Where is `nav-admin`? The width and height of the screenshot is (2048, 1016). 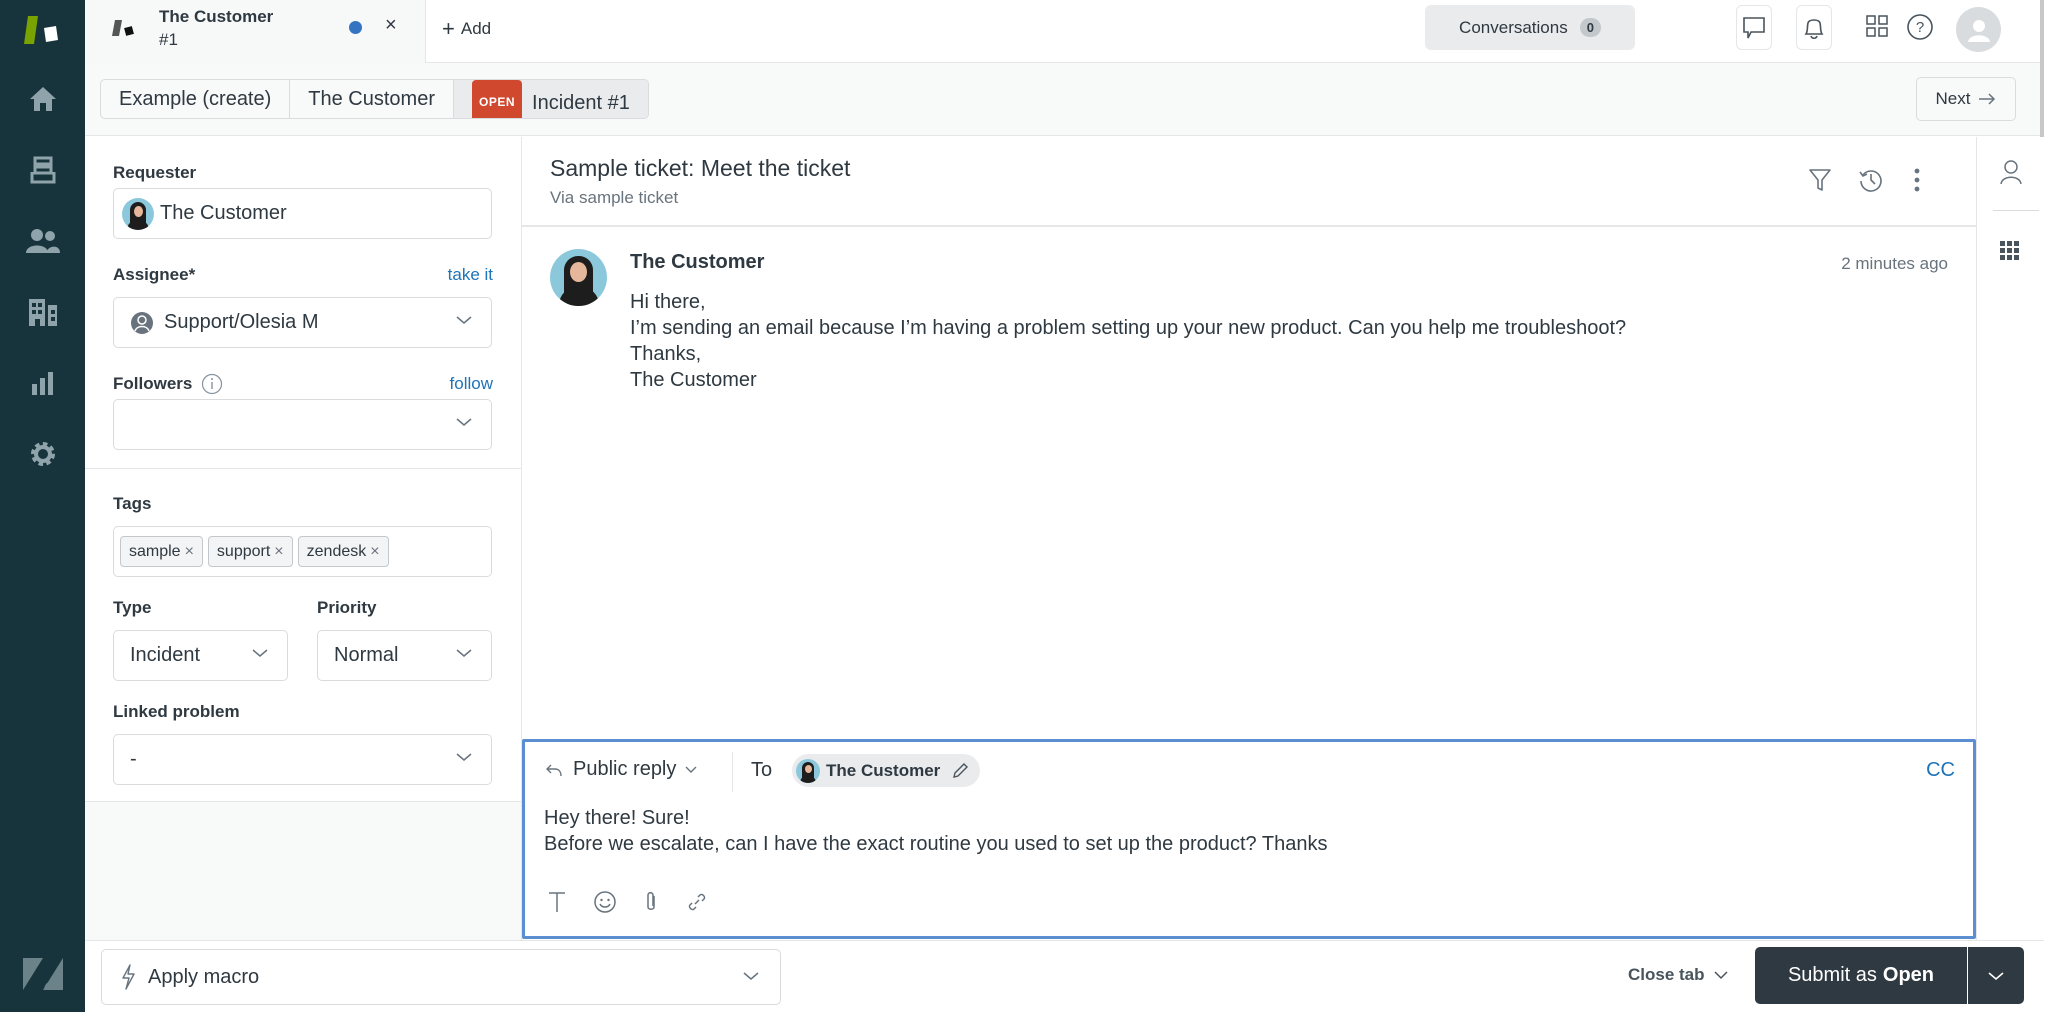
nav-admin is located at coordinates (43, 454).